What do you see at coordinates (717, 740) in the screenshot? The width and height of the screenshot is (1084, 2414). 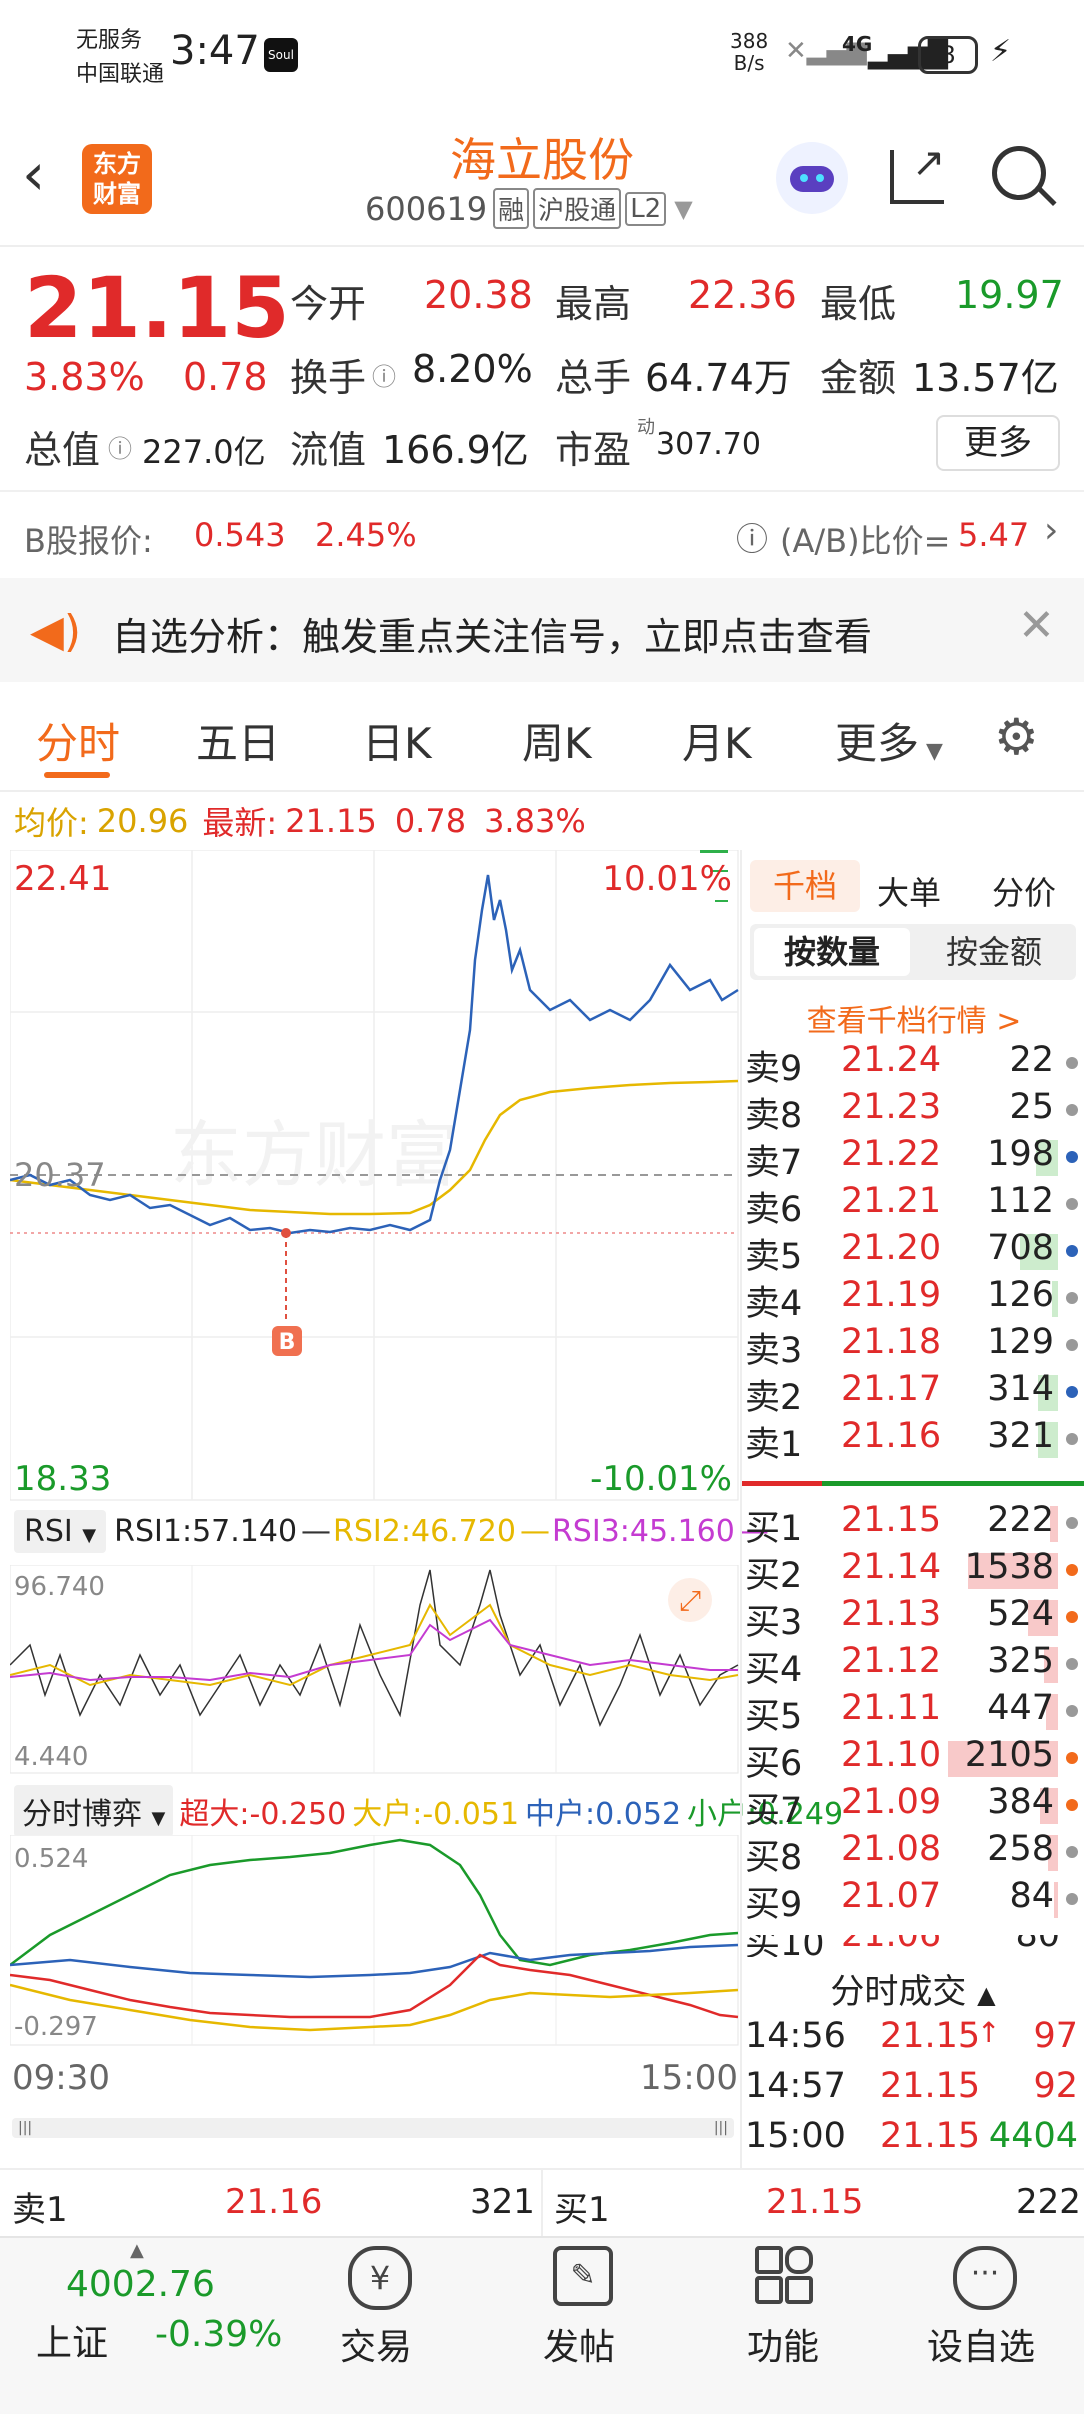 I see `tab-monthly-k: 月K` at bounding box center [717, 740].